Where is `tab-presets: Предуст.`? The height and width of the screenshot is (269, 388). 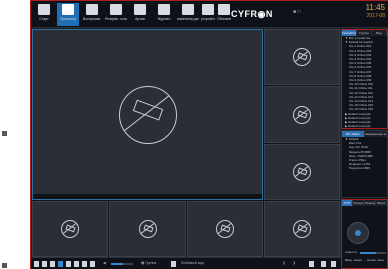
tab-presets: Предуст. is located at coordinates (359, 203).